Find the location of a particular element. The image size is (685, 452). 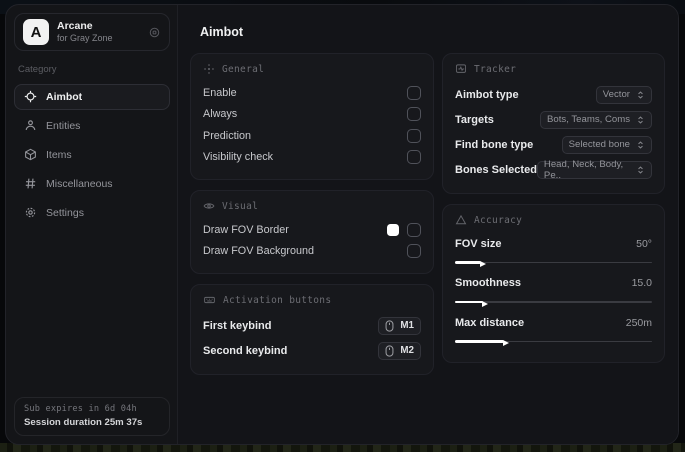

select-value: Bots, Teams, Coms is located at coordinates (588, 119).